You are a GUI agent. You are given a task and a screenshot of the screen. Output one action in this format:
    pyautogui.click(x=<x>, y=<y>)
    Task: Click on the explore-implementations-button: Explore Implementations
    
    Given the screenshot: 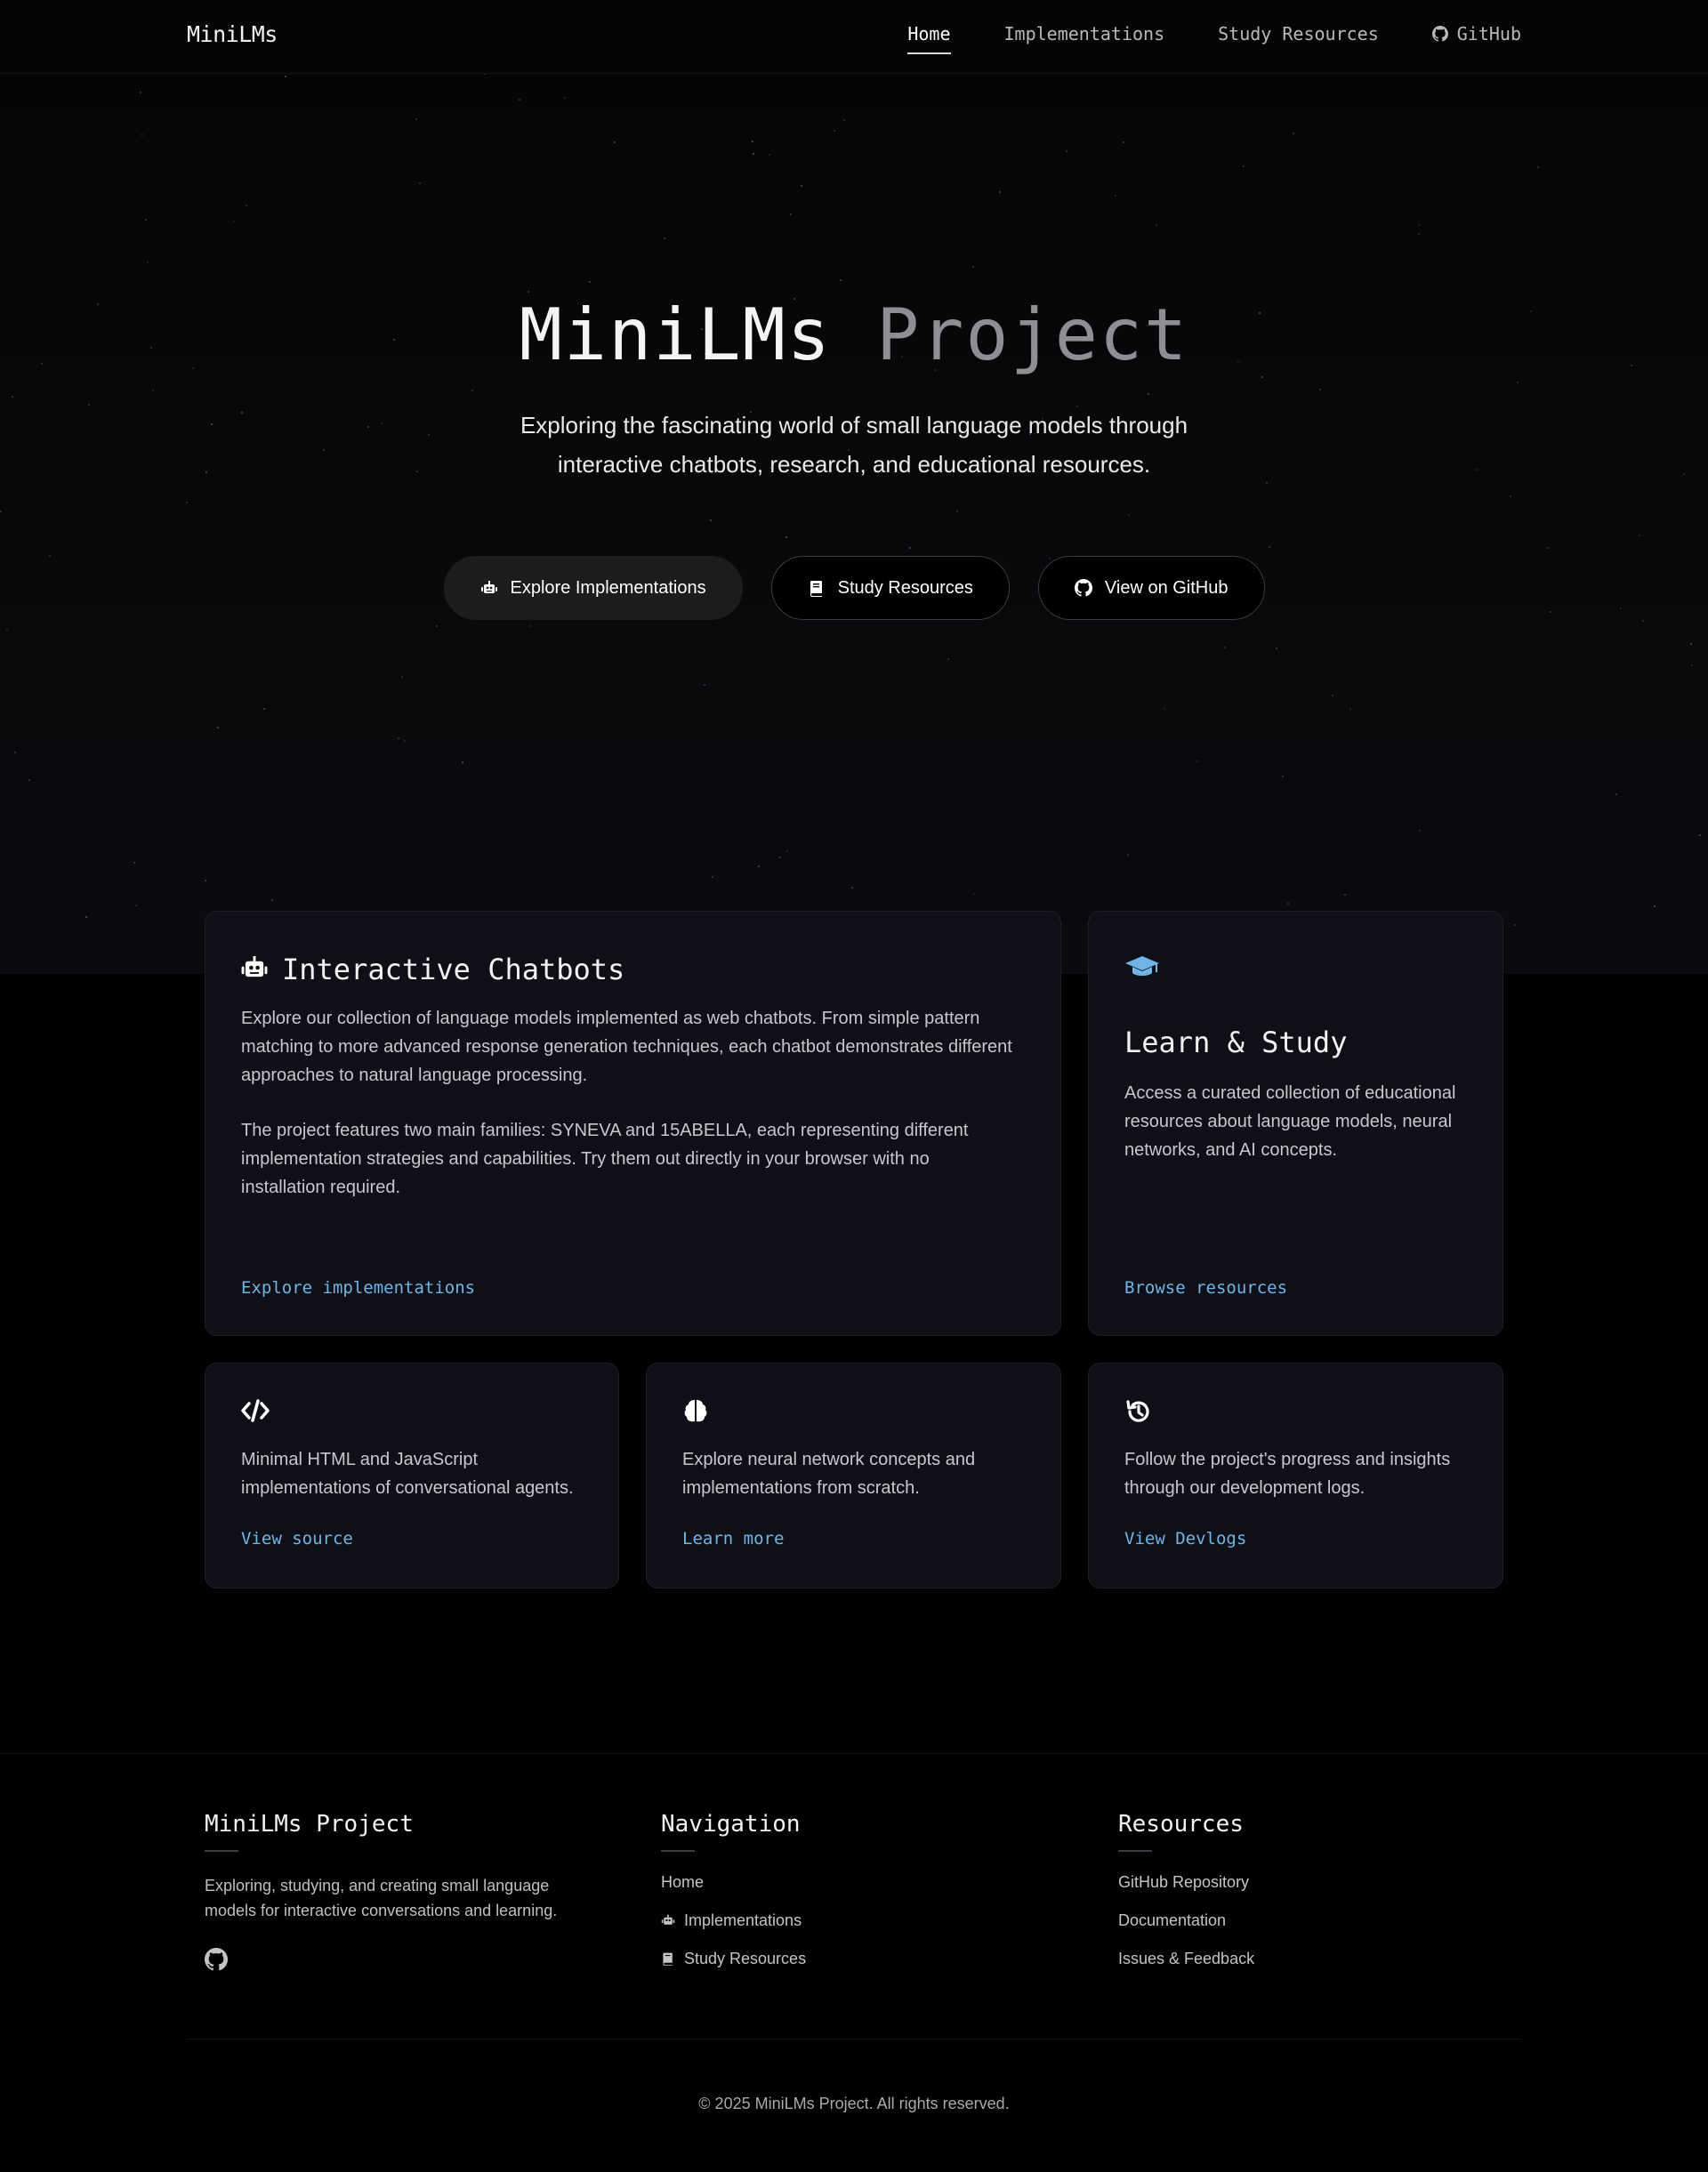 What is the action you would take?
    pyautogui.click(x=593, y=588)
    